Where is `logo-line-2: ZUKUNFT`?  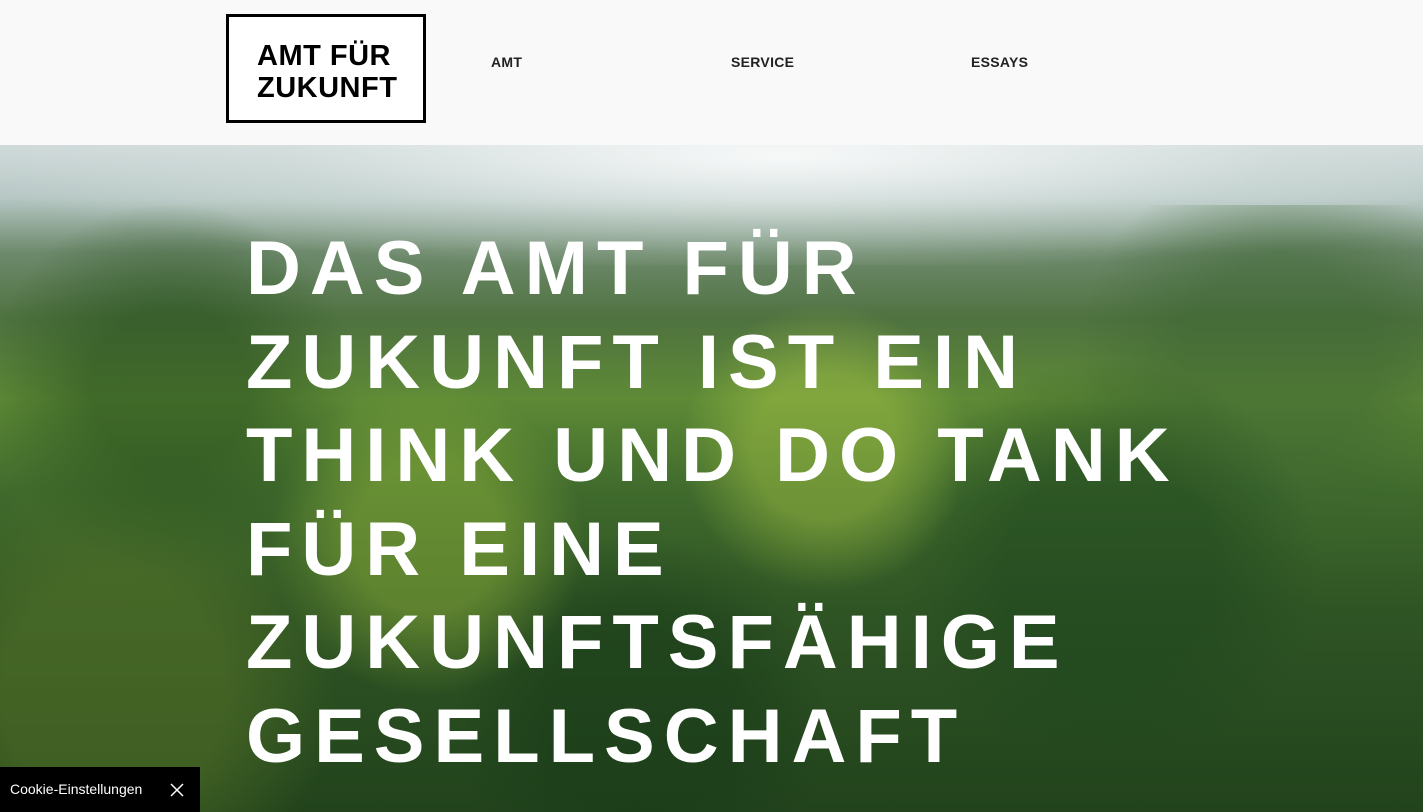
logo-line-2: ZUKUNFT is located at coordinates (327, 88).